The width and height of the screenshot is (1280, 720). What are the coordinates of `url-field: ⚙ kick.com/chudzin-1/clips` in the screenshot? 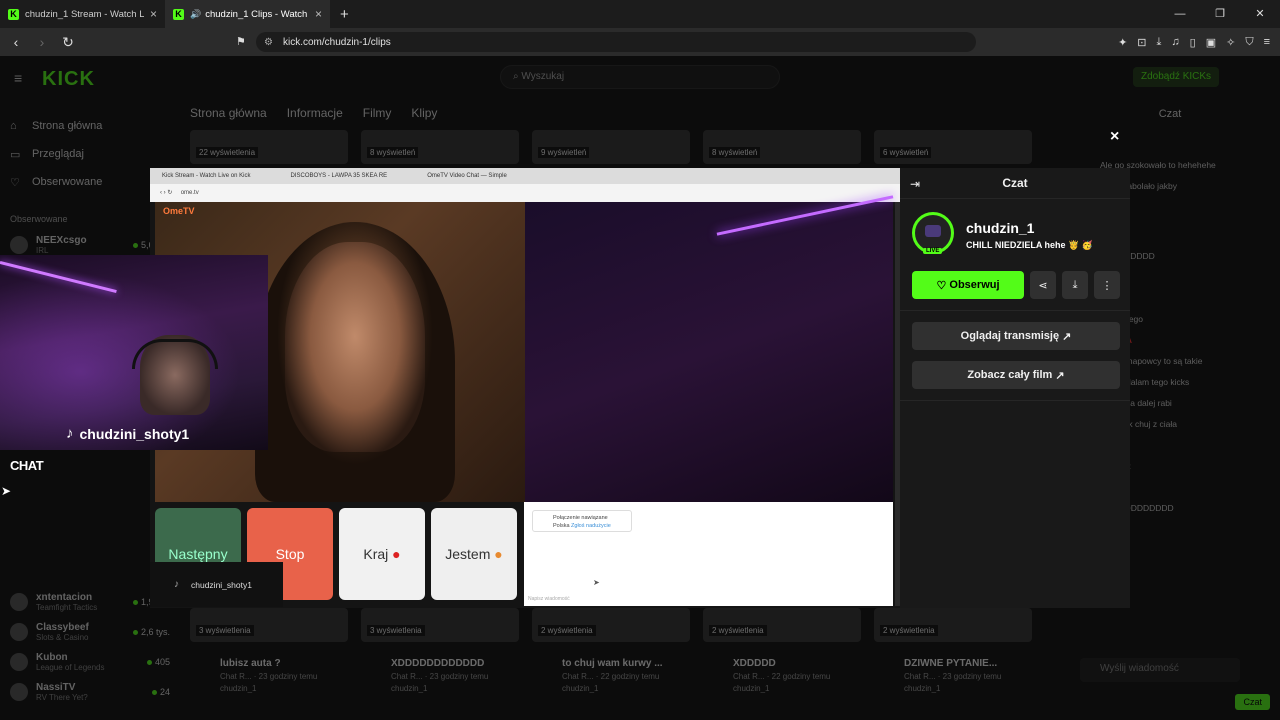 It's located at (616, 42).